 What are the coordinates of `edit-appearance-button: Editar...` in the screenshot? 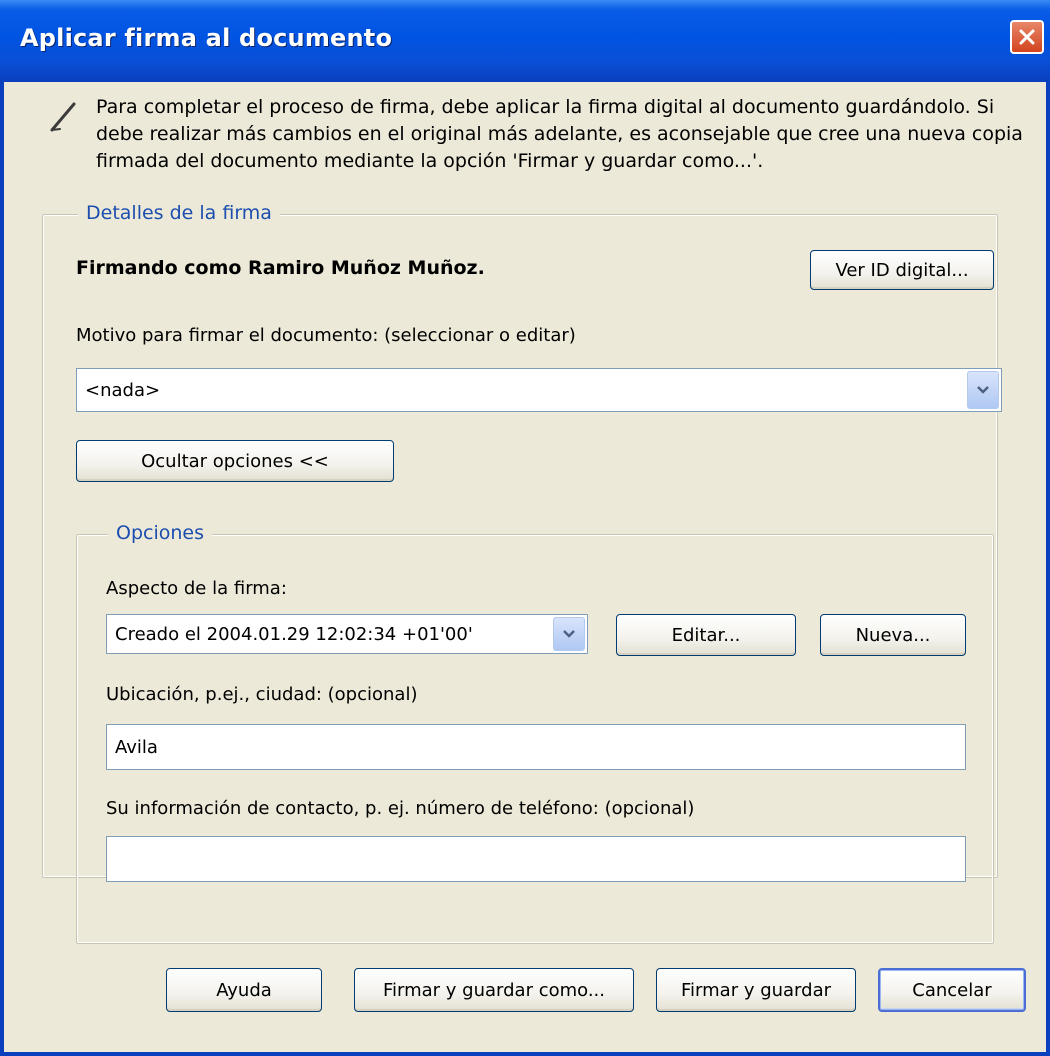 It's located at (706, 635).